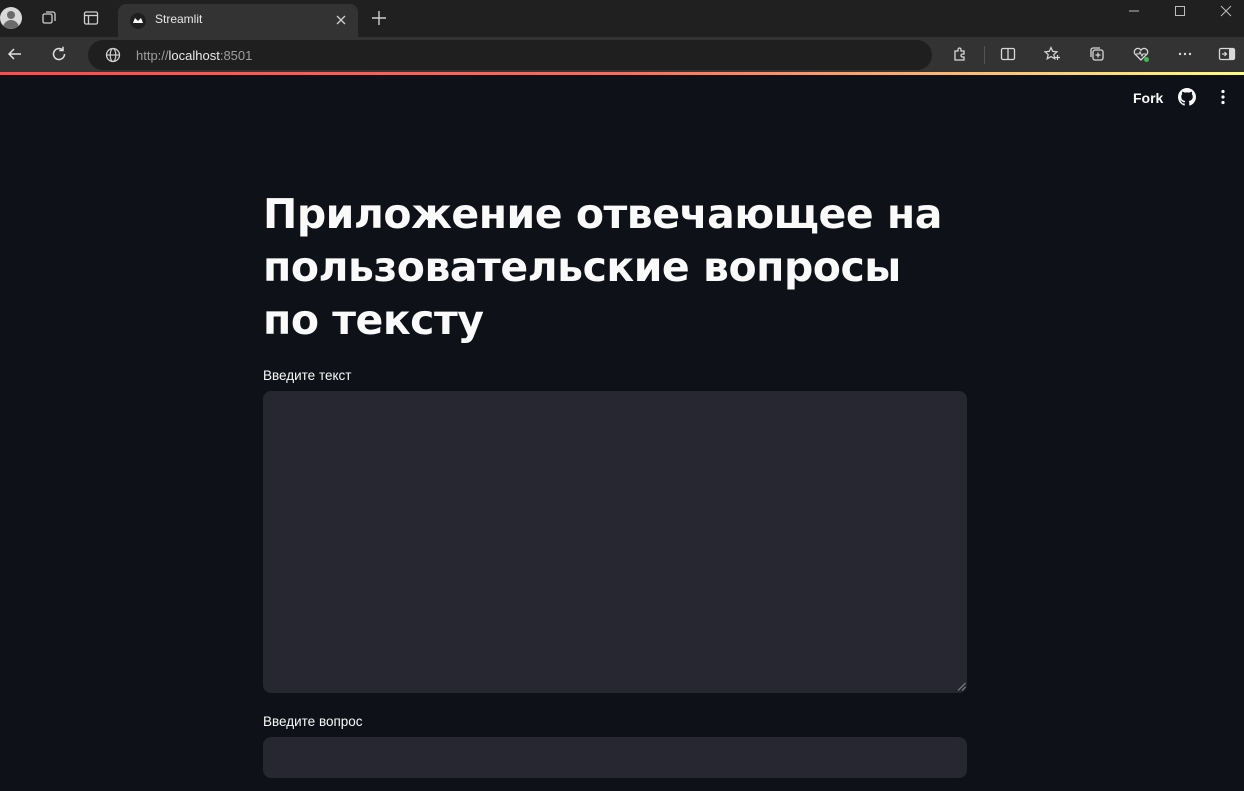 The height and width of the screenshot is (791, 1244). Describe the element at coordinates (138, 21) in the screenshot. I see `streamlit-favicon` at that location.